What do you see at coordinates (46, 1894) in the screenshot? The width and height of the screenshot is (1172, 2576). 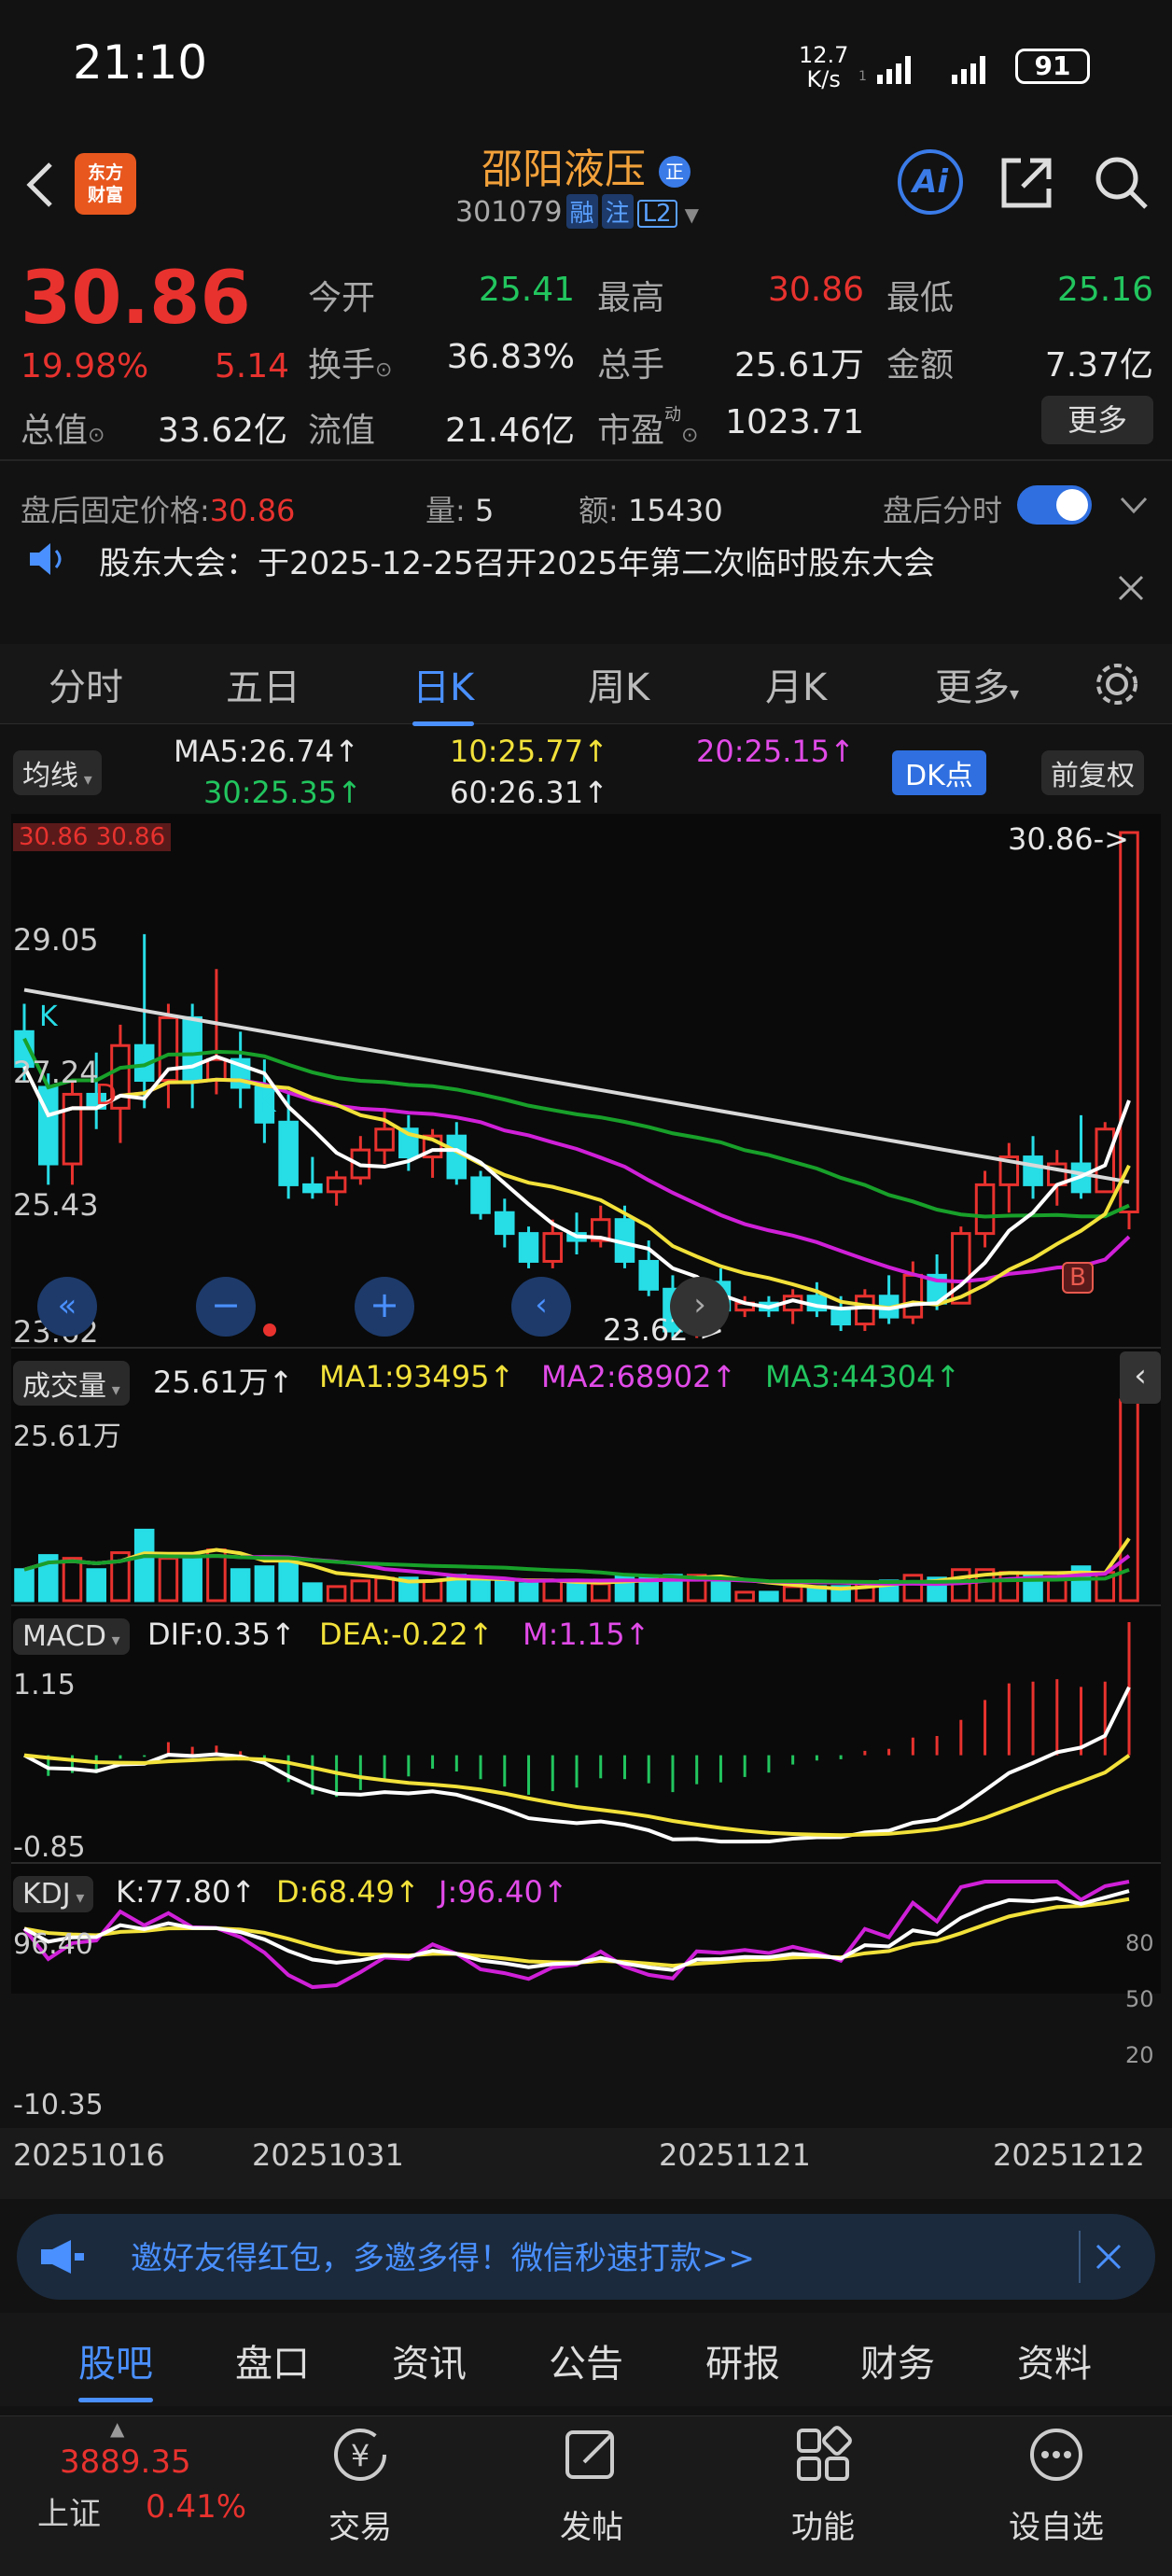 I see `kdj-selector-label: KDJ` at bounding box center [46, 1894].